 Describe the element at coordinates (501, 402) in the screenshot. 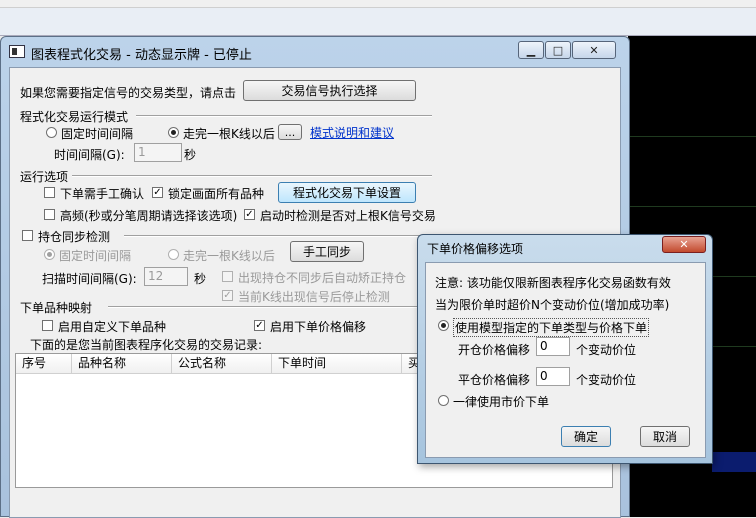

I see `market-order-label: 一律使用市价下单` at that location.